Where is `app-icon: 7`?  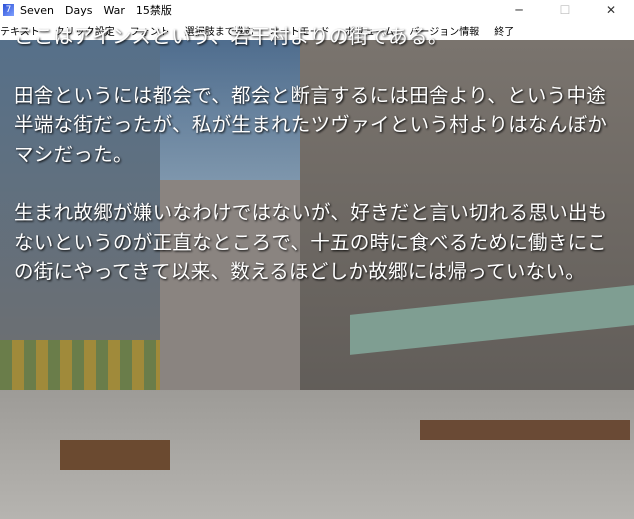 app-icon: 7 is located at coordinates (8, 10).